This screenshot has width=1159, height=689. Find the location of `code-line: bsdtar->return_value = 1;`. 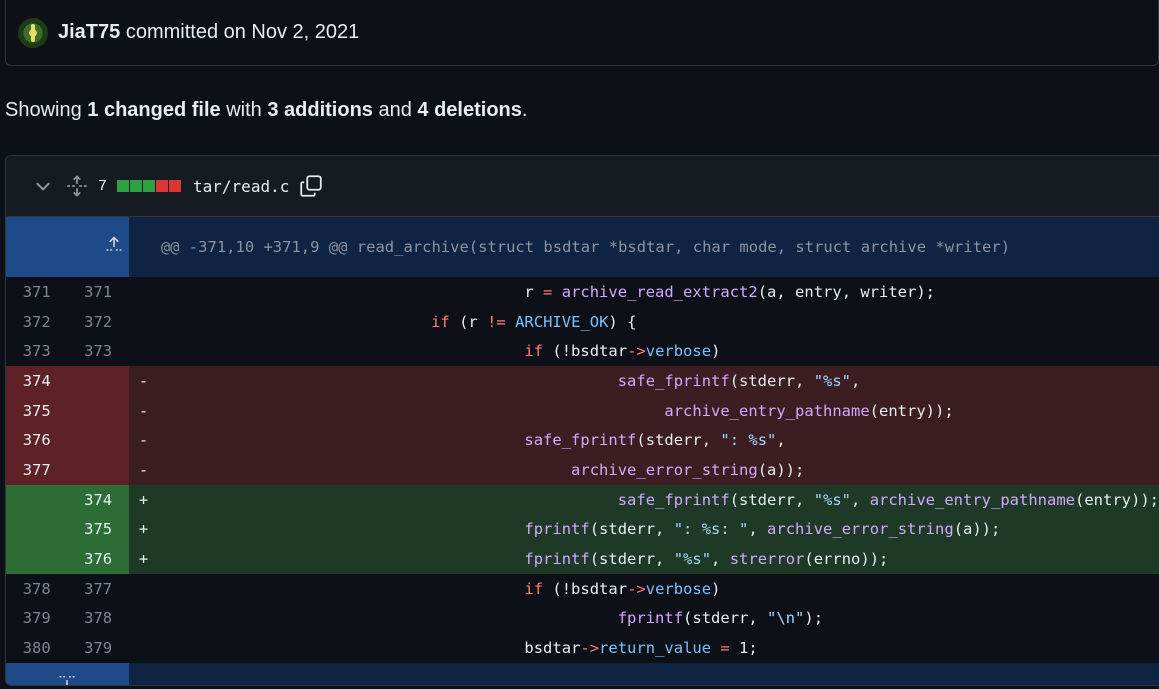

code-line: bsdtar->return_value = 1; is located at coordinates (454, 648).